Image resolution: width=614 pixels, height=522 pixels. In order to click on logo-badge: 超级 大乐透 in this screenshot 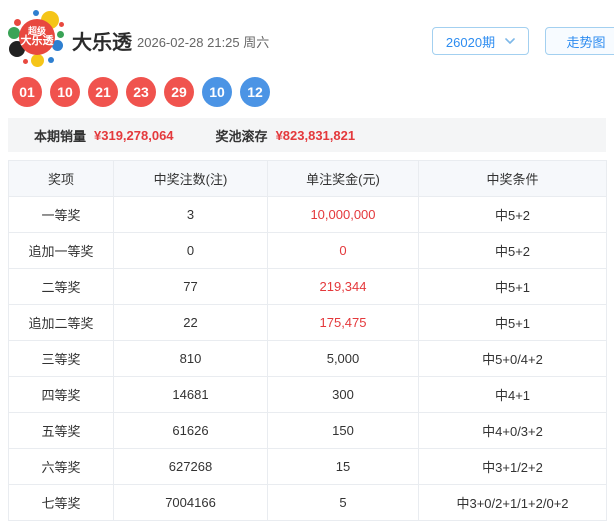, I will do `click(37, 37)`.